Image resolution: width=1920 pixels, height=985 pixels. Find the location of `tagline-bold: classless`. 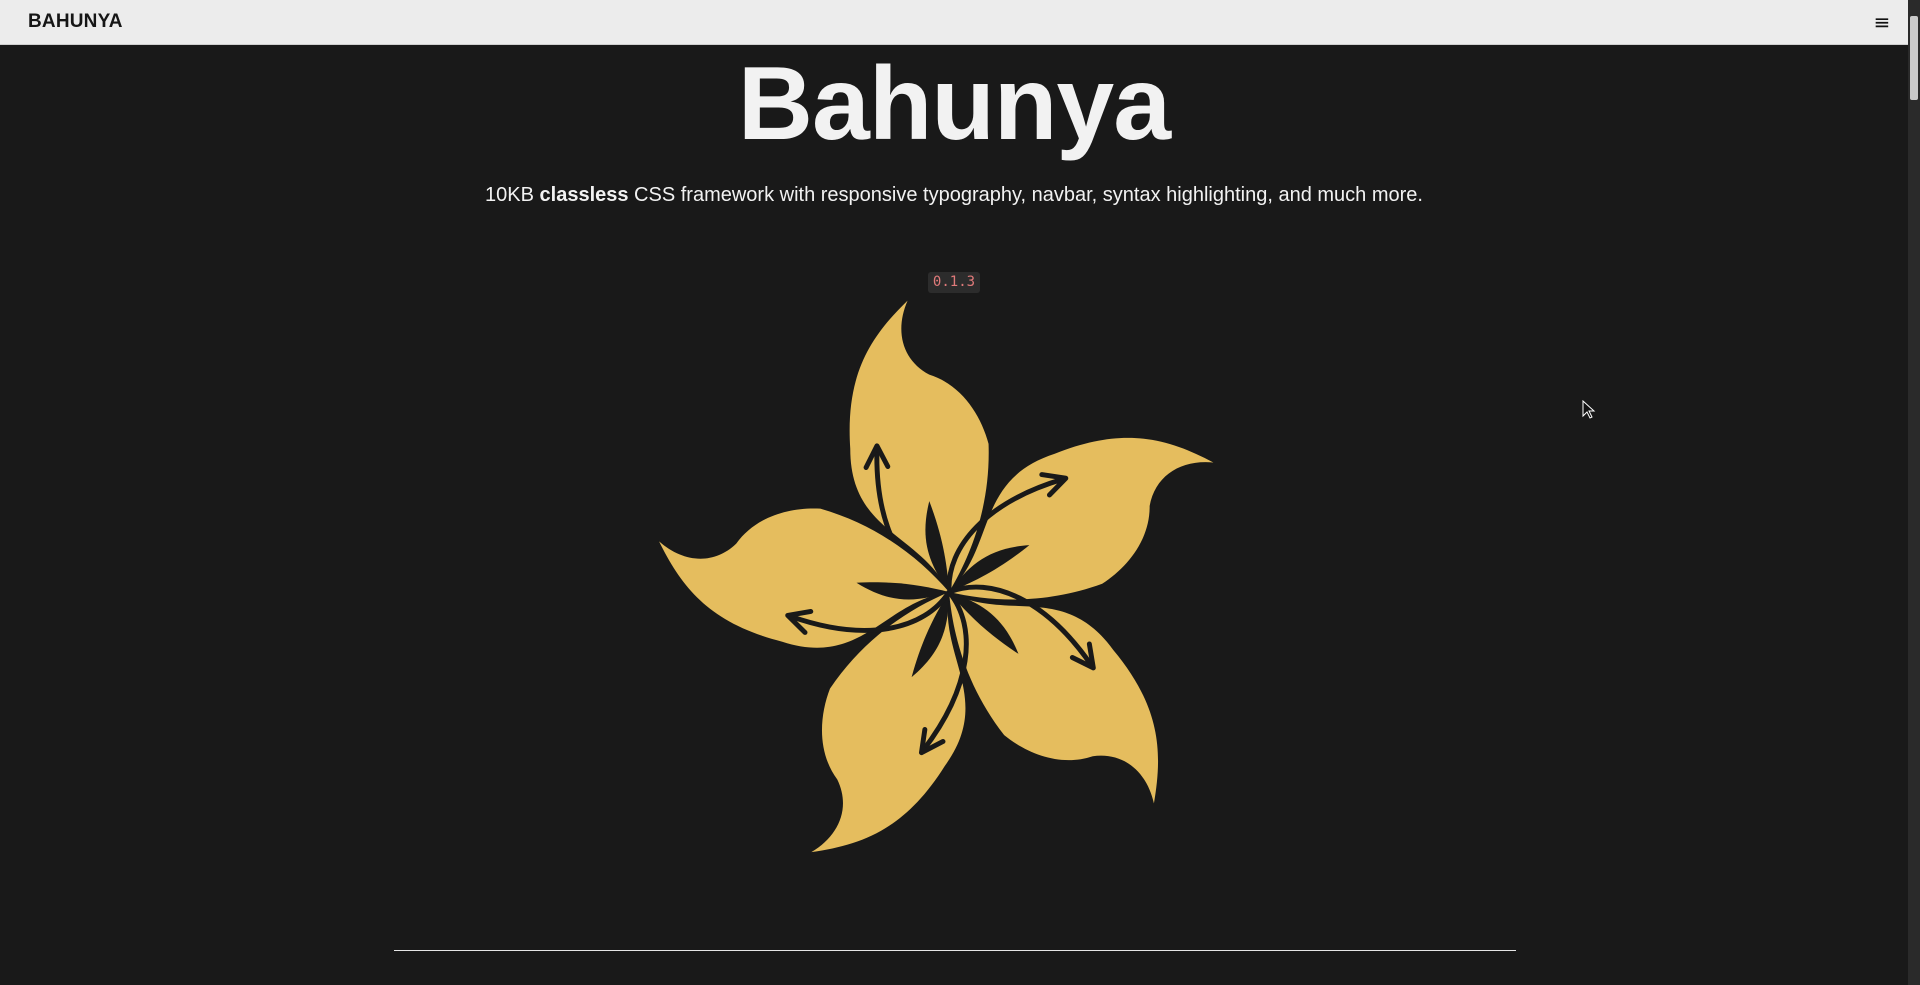

tagline-bold: classless is located at coordinates (584, 195).